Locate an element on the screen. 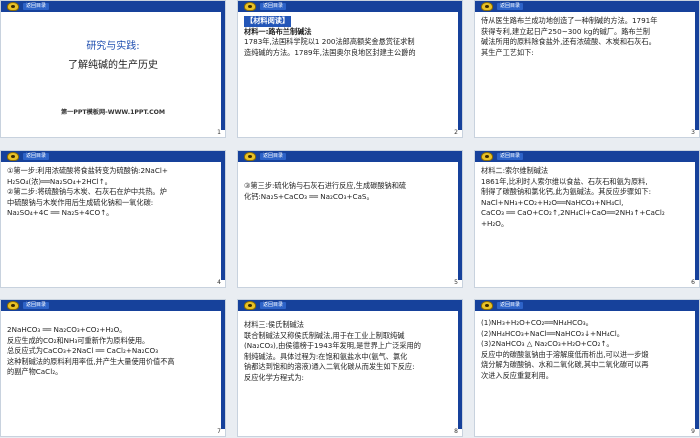  text-line: 碱法所用的原料除食盐外,还有浓硫酸、木炭和石灰石。 is located at coordinates (568, 42).